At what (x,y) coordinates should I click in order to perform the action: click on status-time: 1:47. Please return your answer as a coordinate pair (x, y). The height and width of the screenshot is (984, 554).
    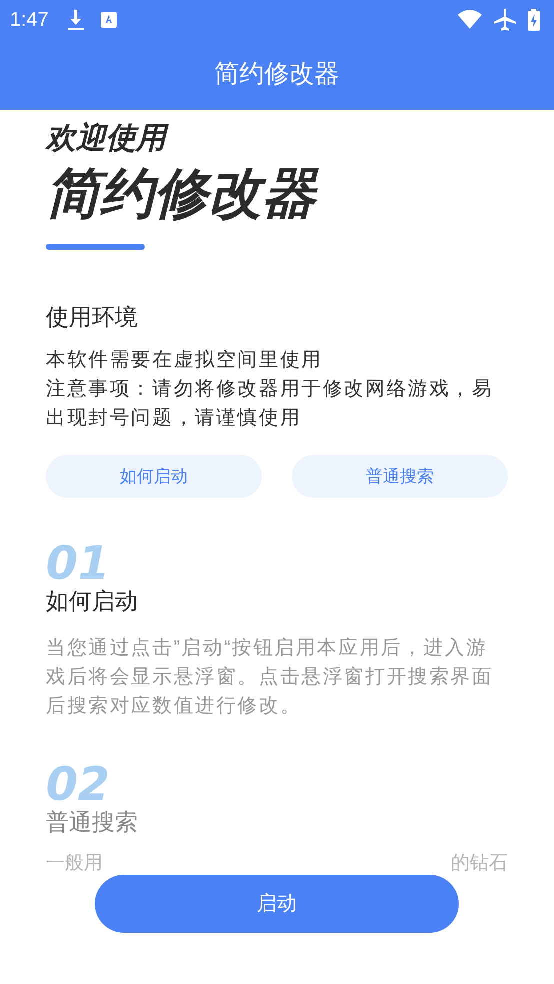
    Looking at the image, I should click on (29, 20).